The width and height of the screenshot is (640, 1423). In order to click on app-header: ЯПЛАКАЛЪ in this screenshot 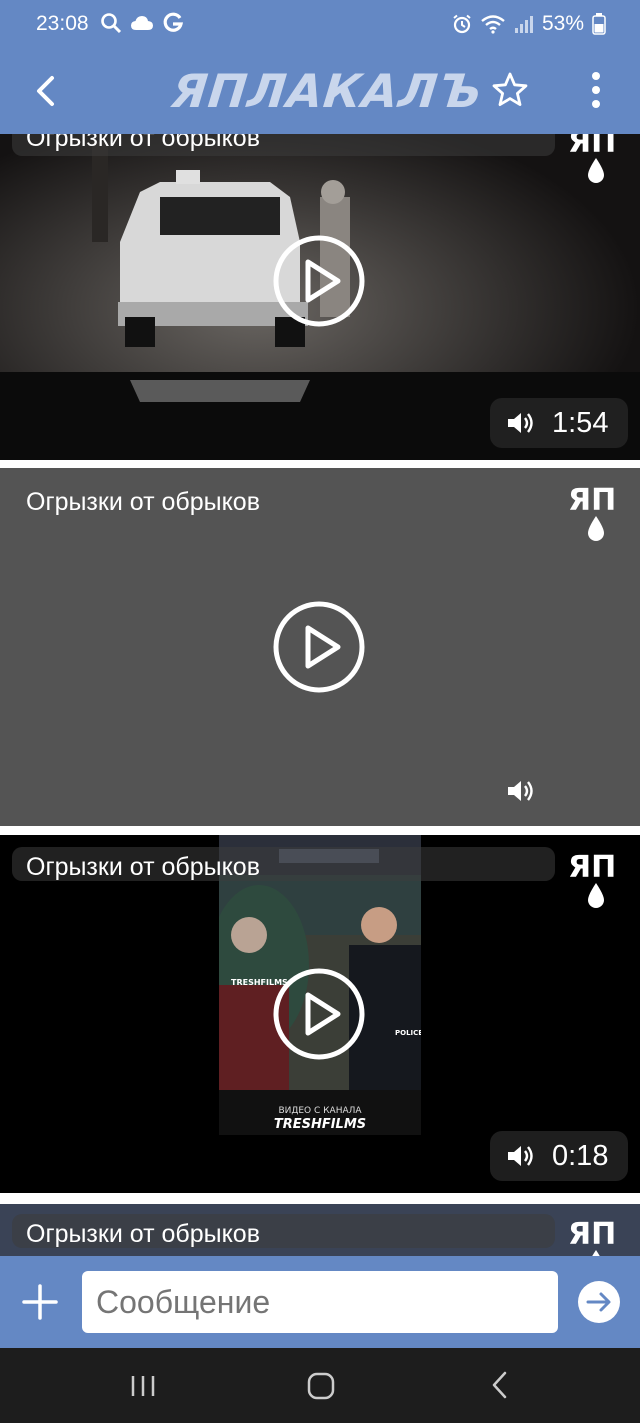, I will do `click(320, 91)`.